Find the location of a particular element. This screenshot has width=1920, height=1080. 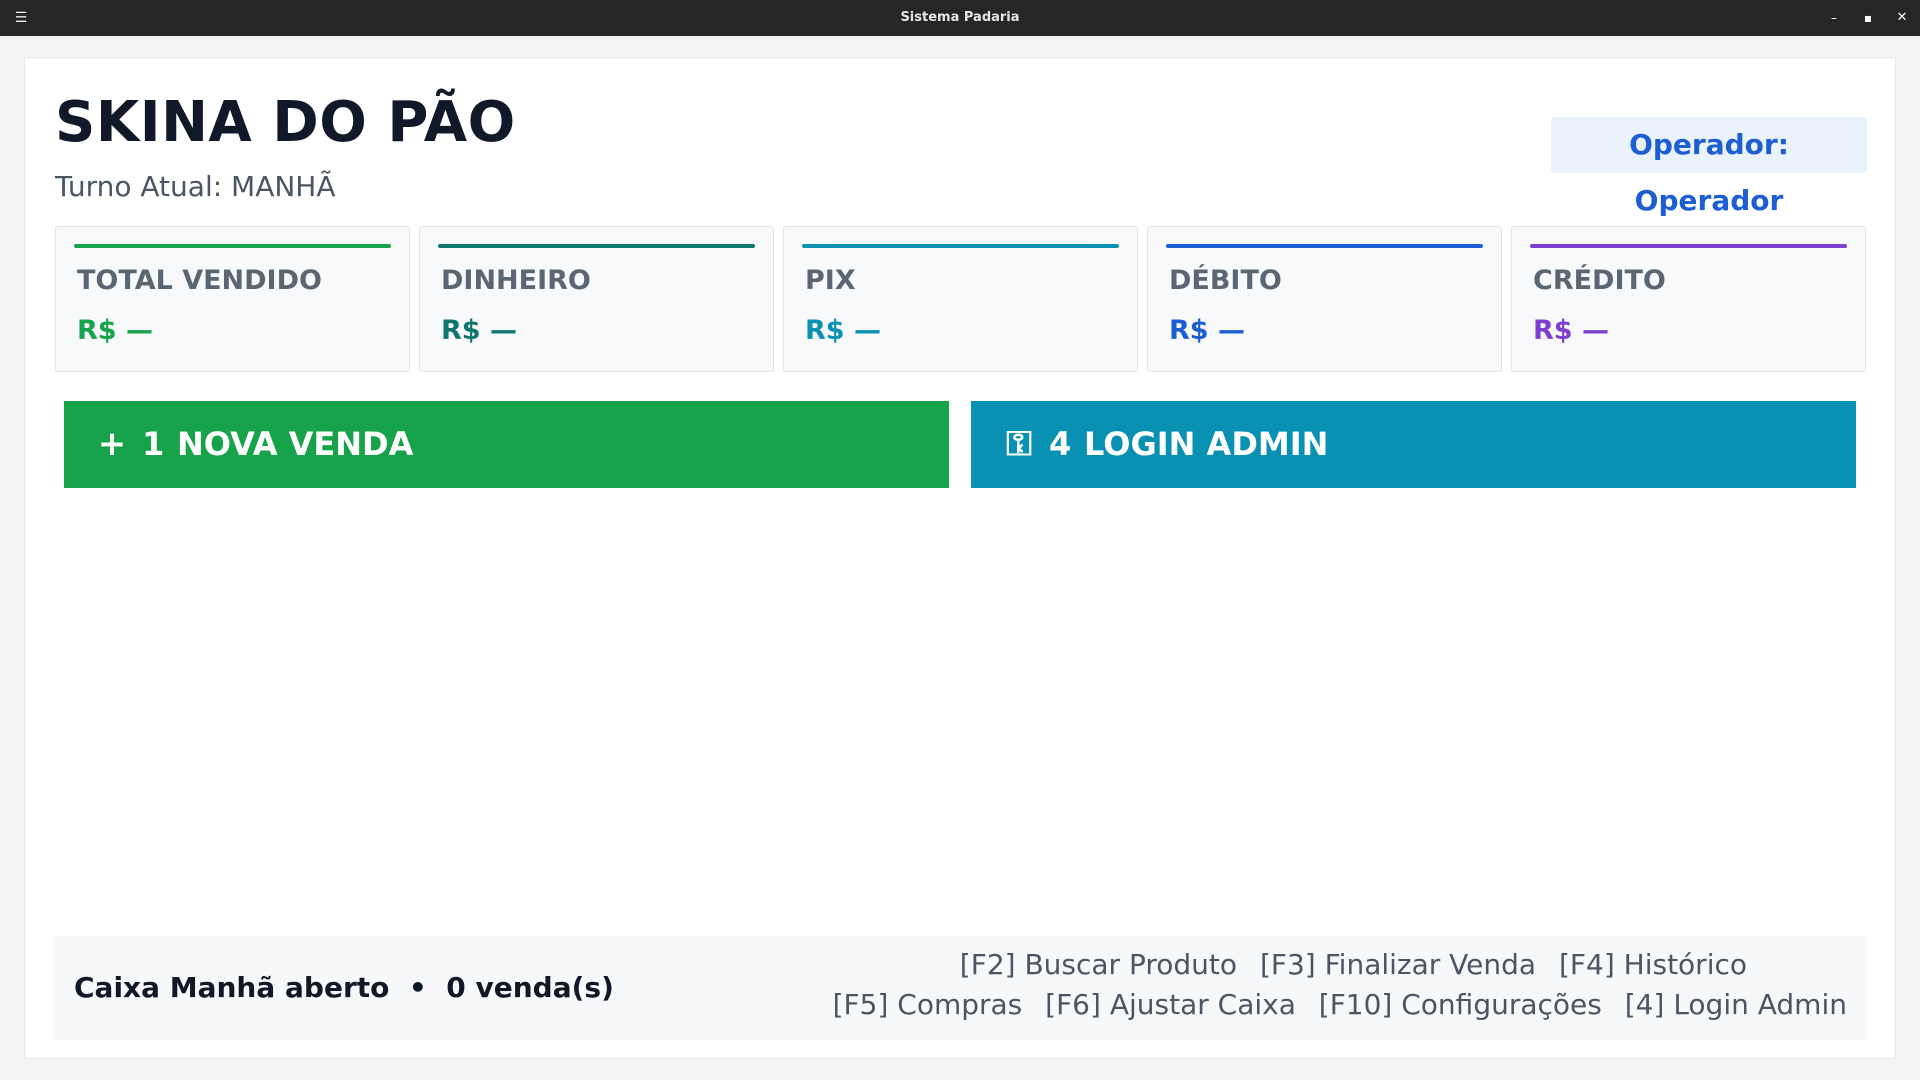

key-icon: ⚿ is located at coordinates (1019, 444).